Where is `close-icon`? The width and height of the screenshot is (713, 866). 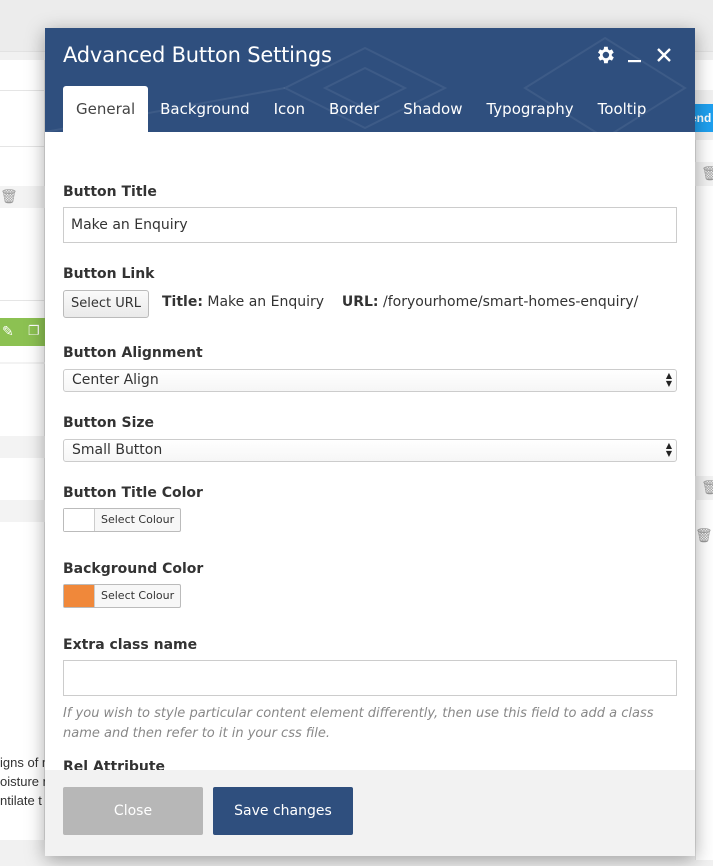
close-icon is located at coordinates (664, 55).